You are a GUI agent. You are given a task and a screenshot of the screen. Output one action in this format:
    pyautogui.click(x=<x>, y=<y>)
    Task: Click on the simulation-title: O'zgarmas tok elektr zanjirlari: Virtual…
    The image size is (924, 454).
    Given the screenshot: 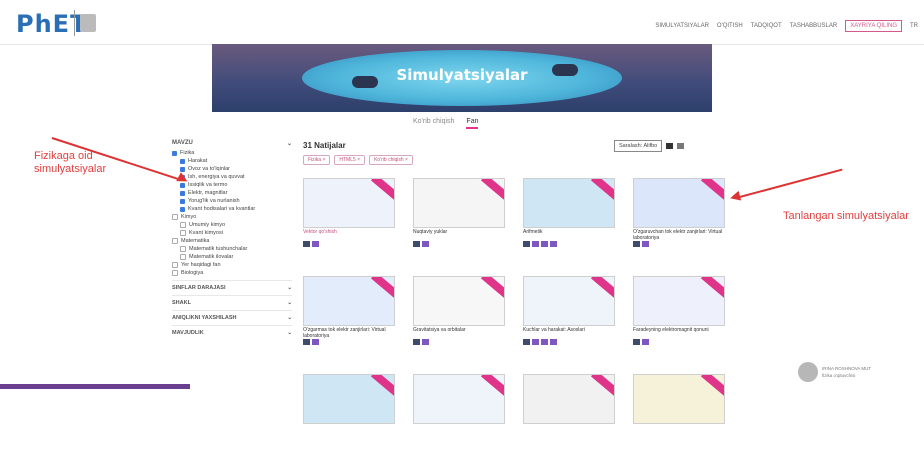 What is the action you would take?
    pyautogui.click(x=348, y=333)
    